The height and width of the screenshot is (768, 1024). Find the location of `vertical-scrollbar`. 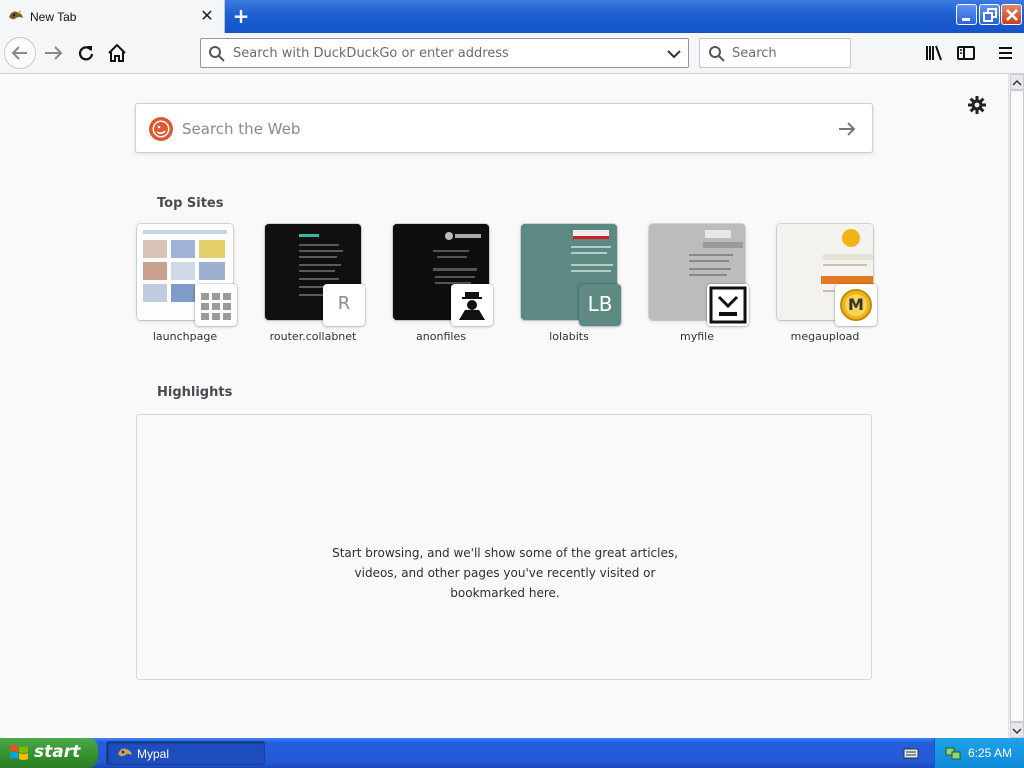

vertical-scrollbar is located at coordinates (1016, 406).